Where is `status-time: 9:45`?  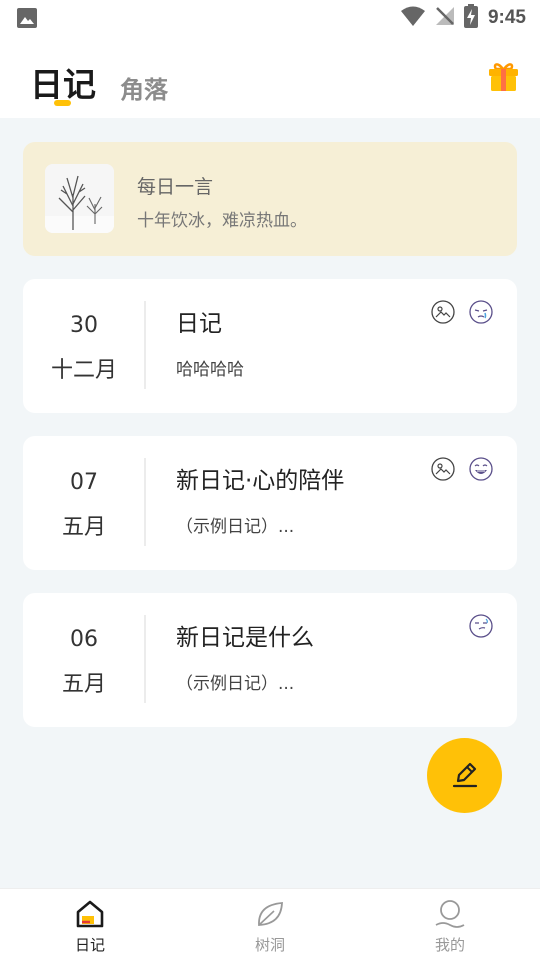 status-time: 9:45 is located at coordinates (506, 17).